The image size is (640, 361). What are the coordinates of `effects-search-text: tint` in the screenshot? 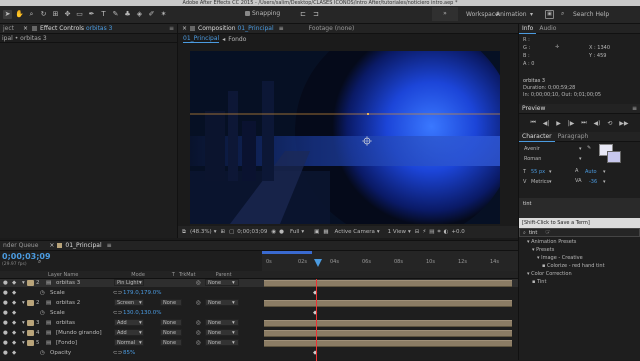 It's located at (527, 204).